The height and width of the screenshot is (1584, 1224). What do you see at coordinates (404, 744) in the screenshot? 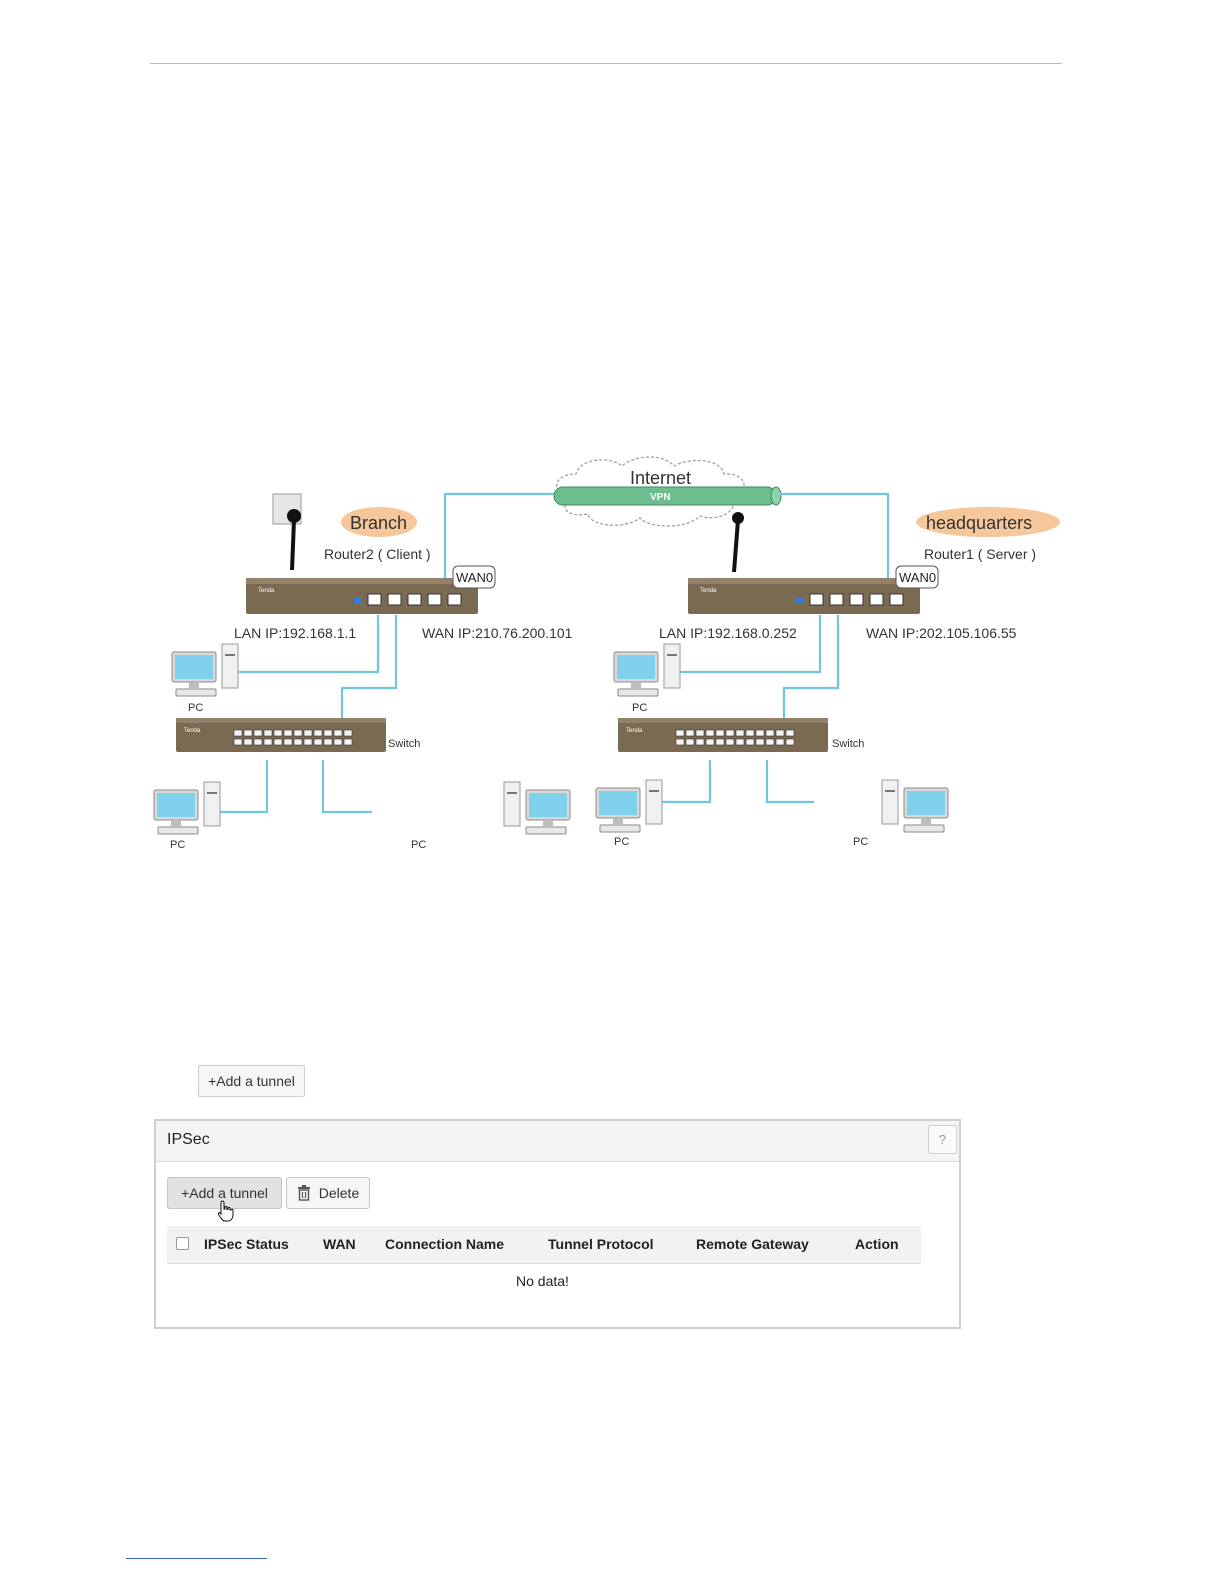
I see `branch-switch-label: Switch` at bounding box center [404, 744].